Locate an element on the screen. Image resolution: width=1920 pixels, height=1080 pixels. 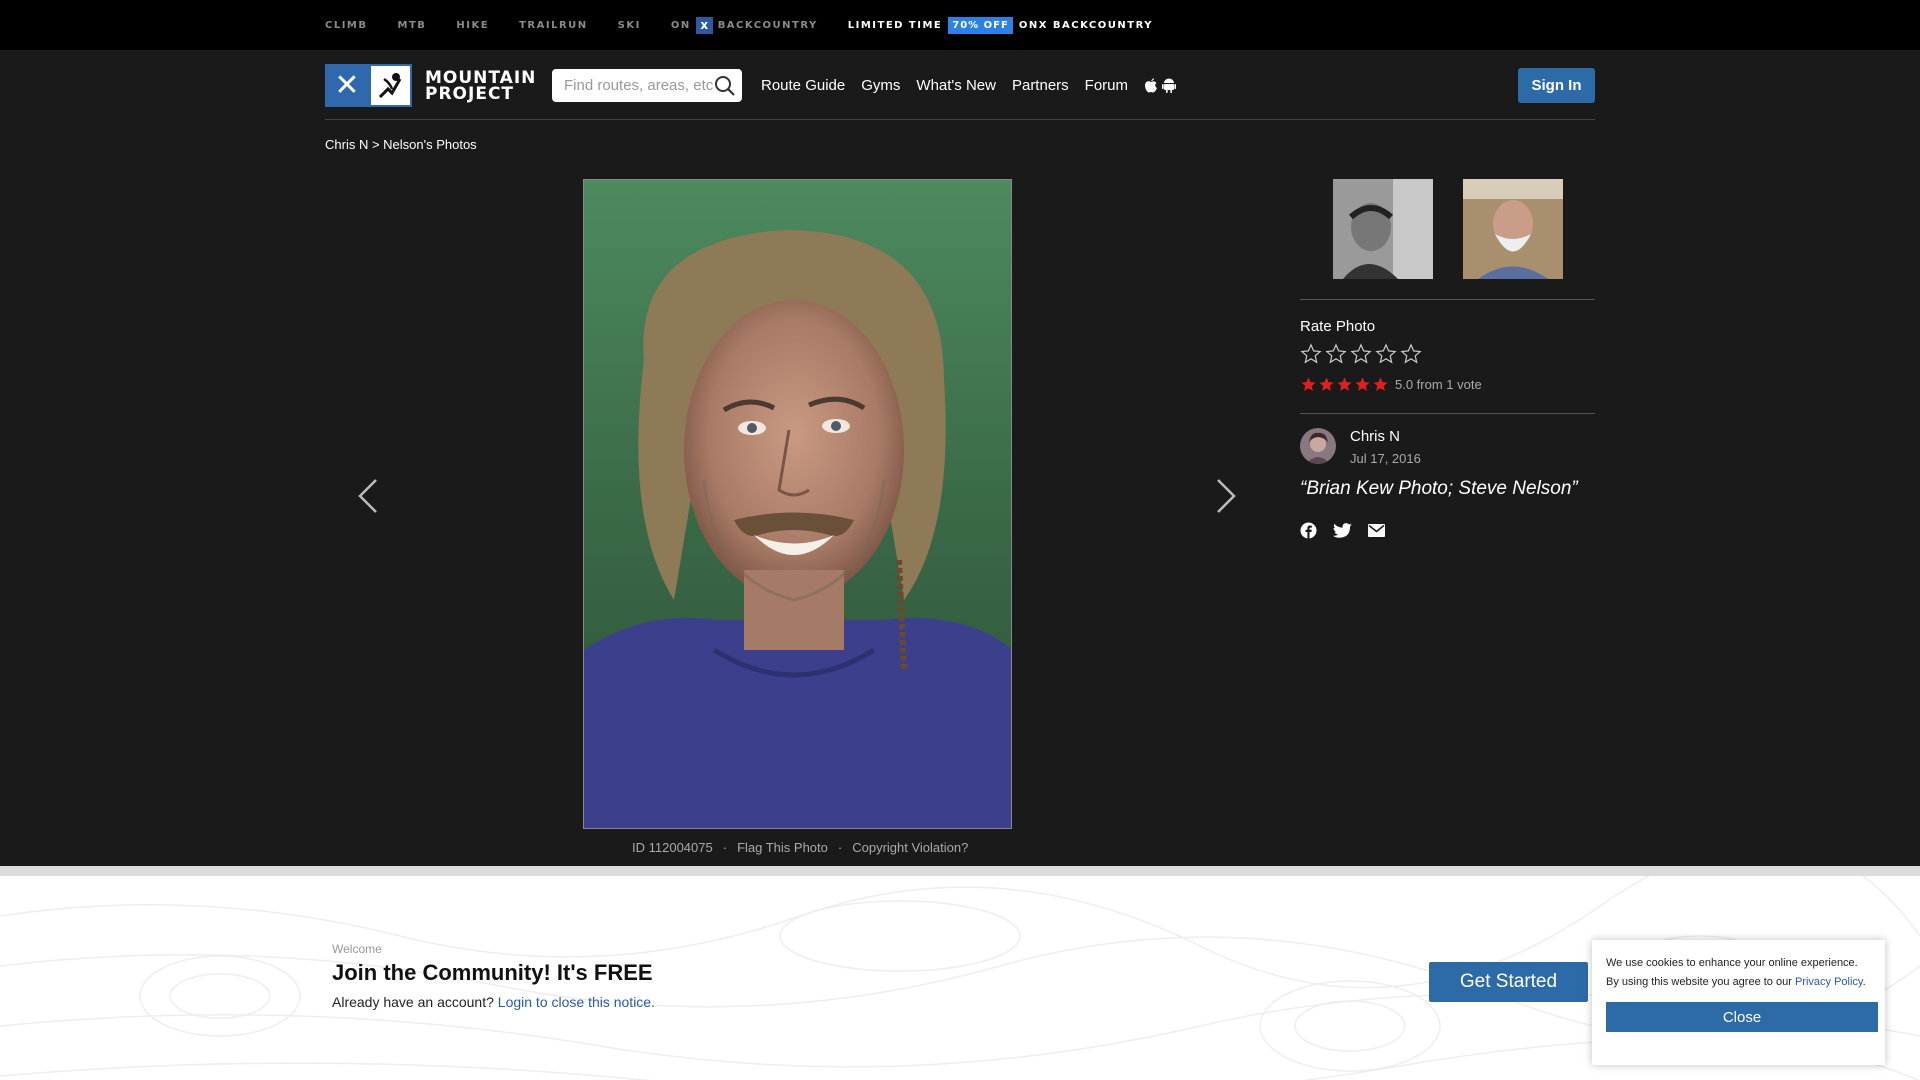
rate-star-2-icon is located at coordinates (1336, 354).